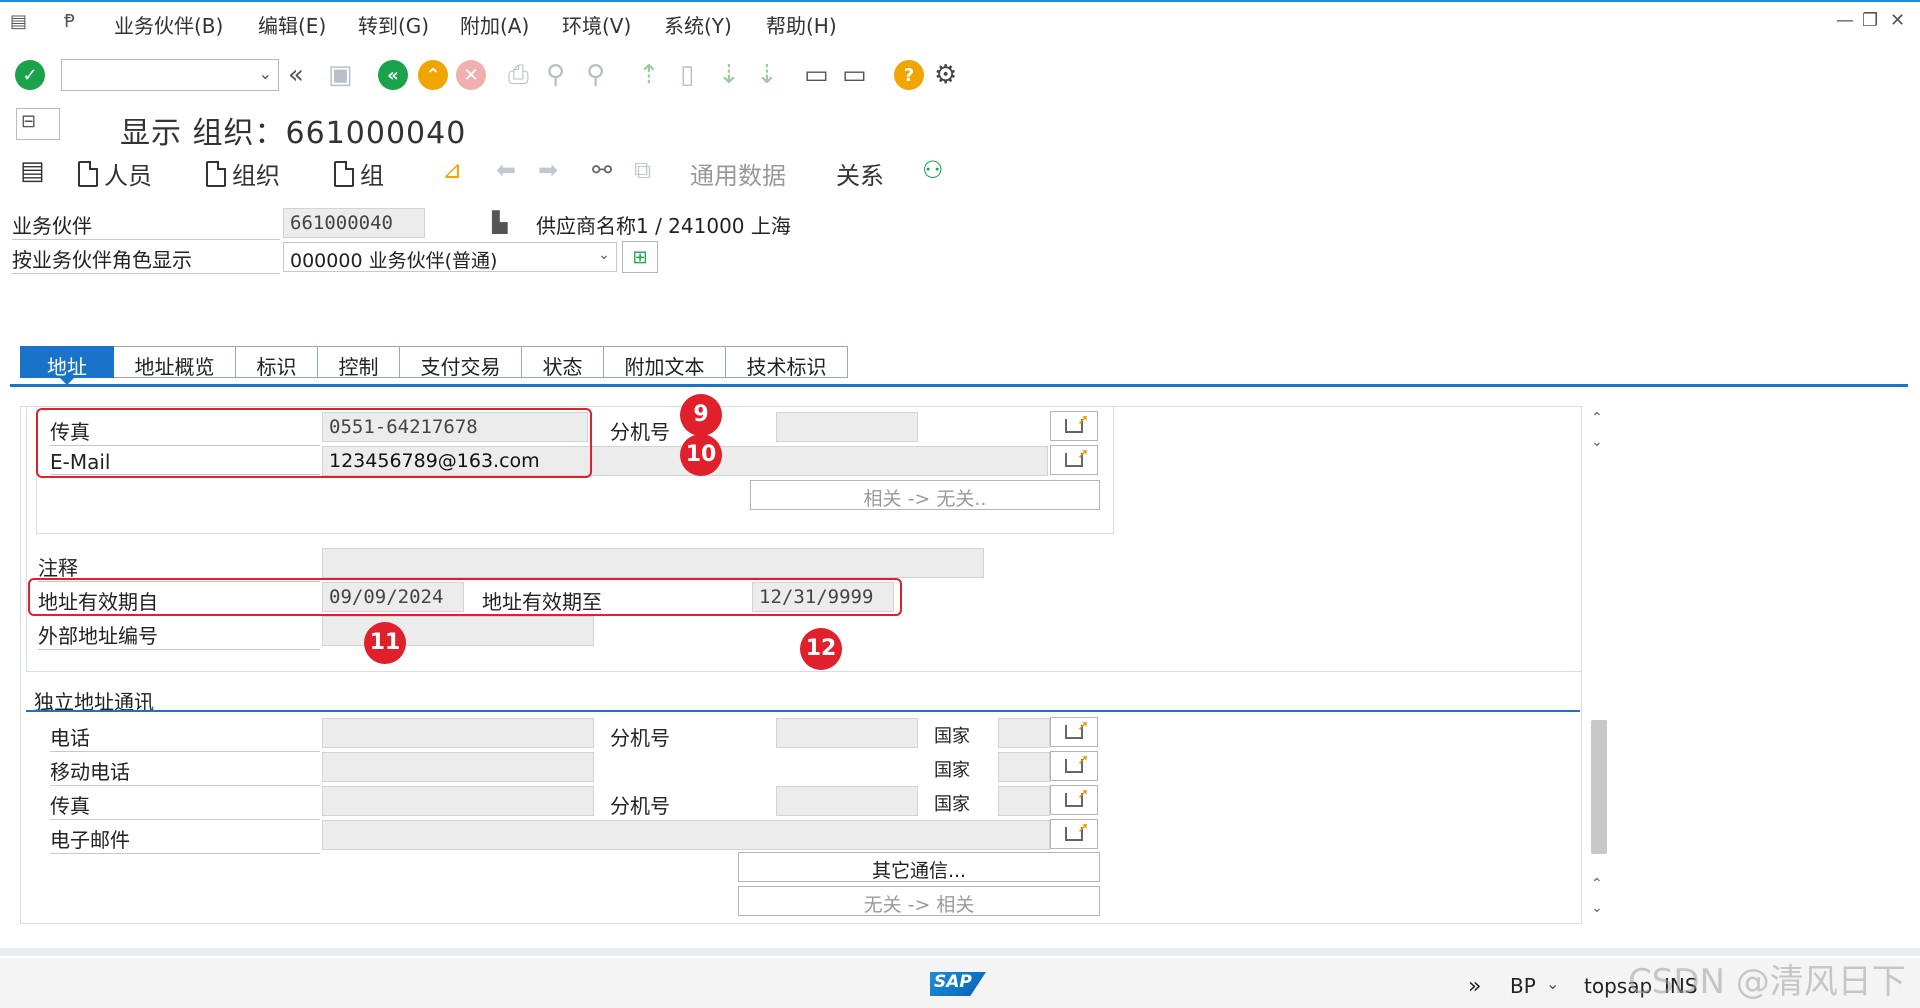  What do you see at coordinates (640, 806) in the screenshot?
I see `ind-fax-ext-label: 分机号` at bounding box center [640, 806].